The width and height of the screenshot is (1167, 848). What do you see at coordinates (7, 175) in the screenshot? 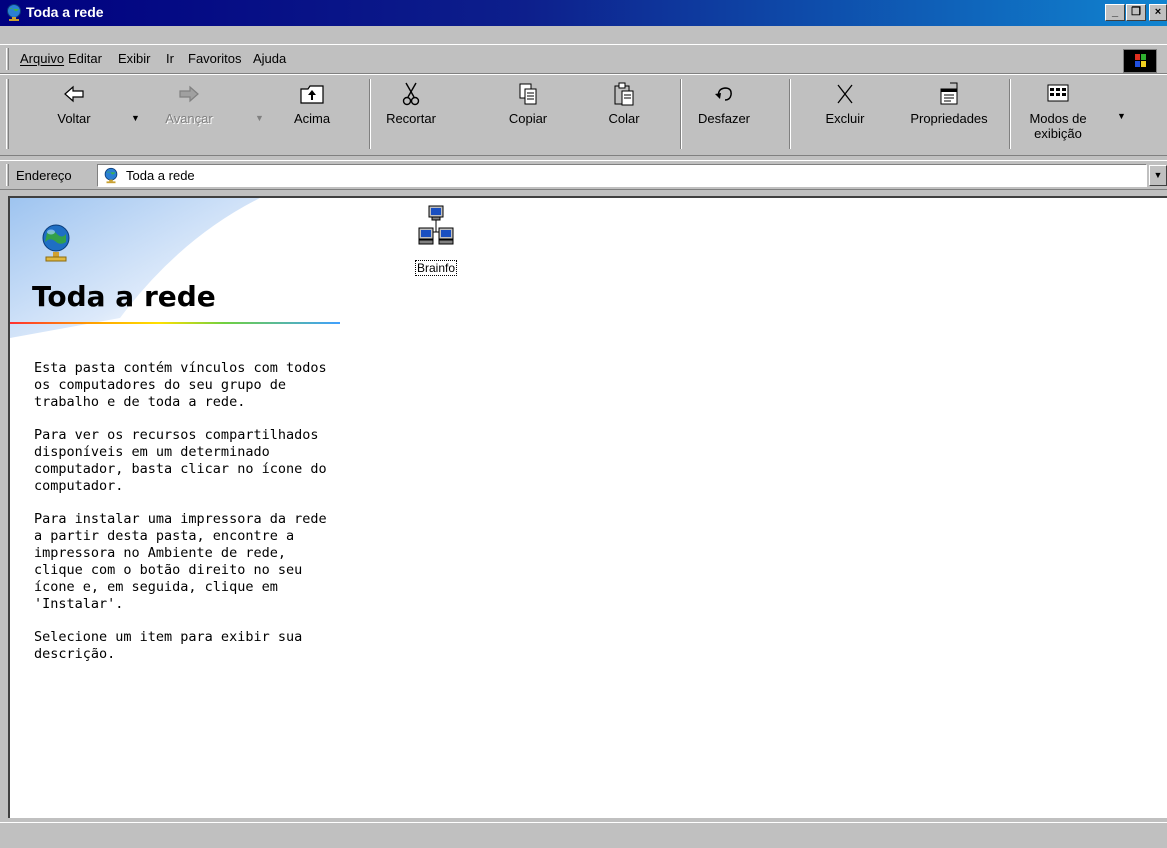
I see `address-grip` at bounding box center [7, 175].